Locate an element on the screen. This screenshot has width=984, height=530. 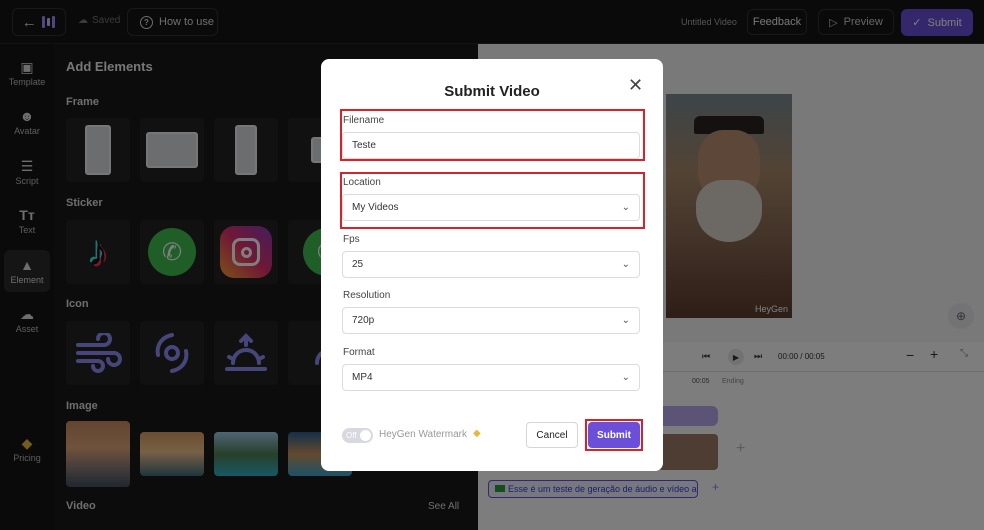
fps-select: 25 ⌄ is located at coordinates (491, 264).